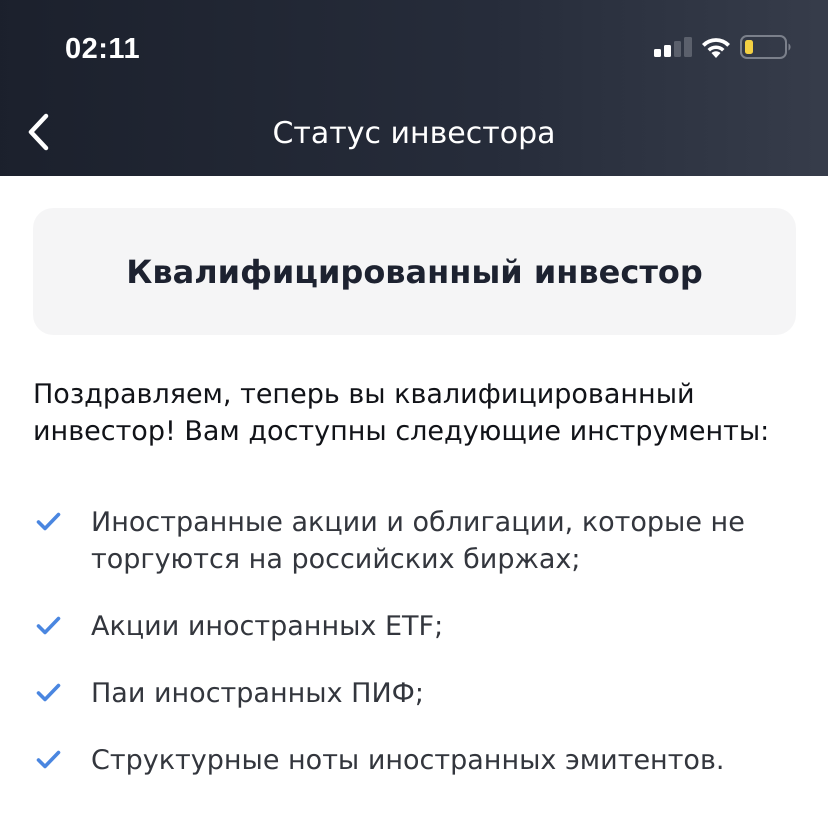 Image resolution: width=828 pixels, height=828 pixels. What do you see at coordinates (414, 271) in the screenshot?
I see `status-title: Квалифицированный инвестор` at bounding box center [414, 271].